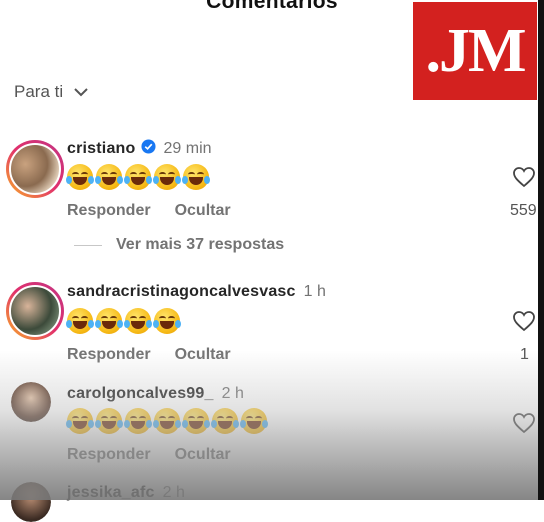 The width and height of the screenshot is (544, 522). Describe the element at coordinates (200, 244) in the screenshot. I see `view-more-replies-label: Ver mais 37 respostas` at that location.